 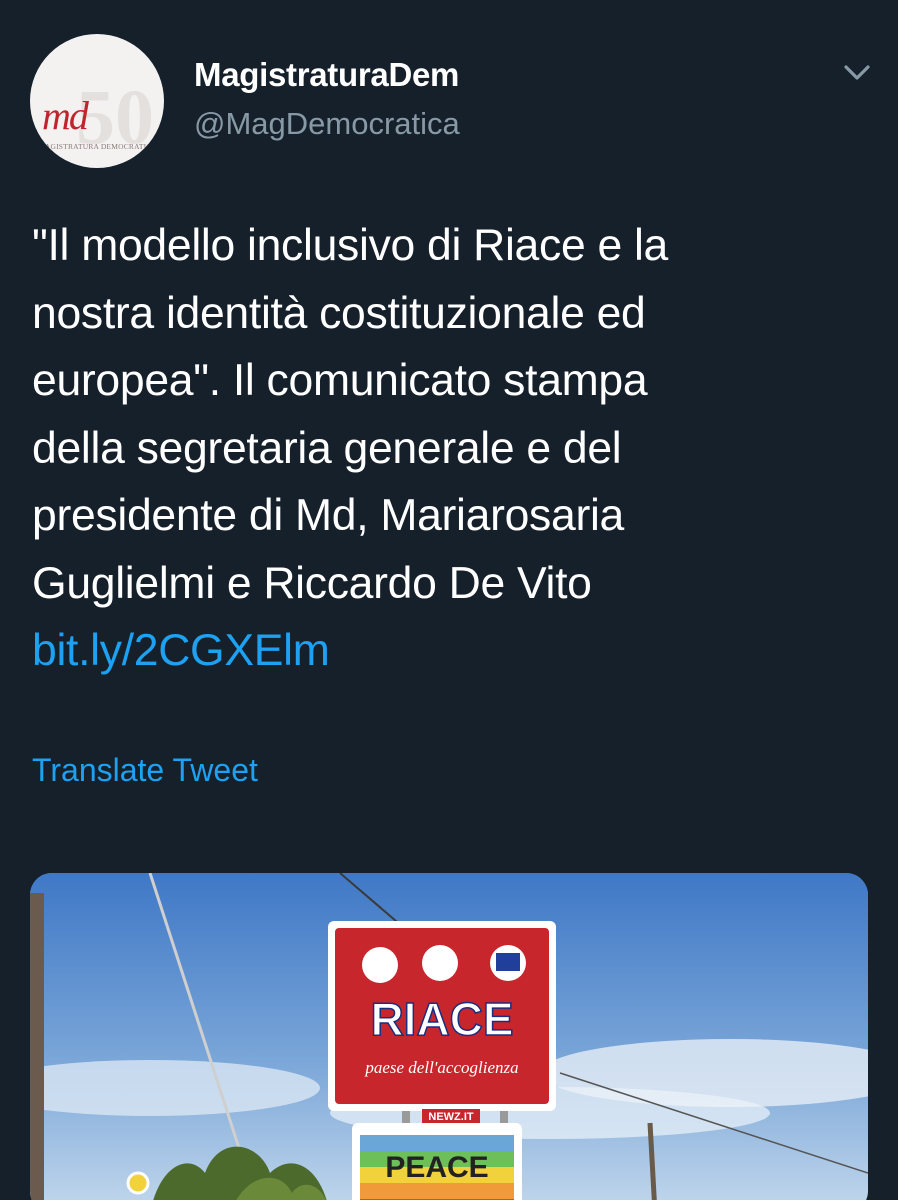 What do you see at coordinates (327, 448) in the screenshot?
I see `tweet-line: della segretaria generale e del` at bounding box center [327, 448].